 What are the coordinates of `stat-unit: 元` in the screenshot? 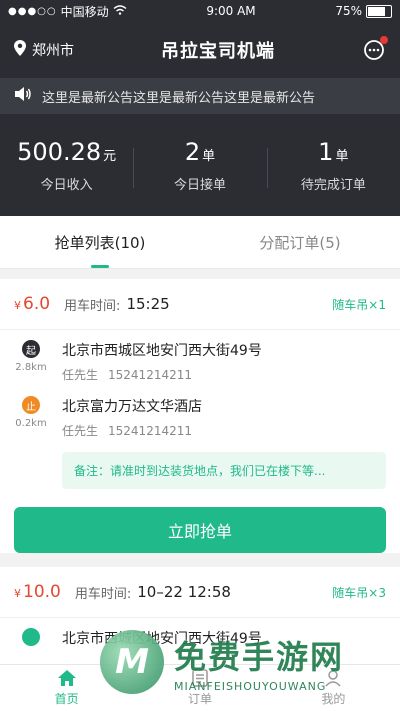 It's located at (110, 156).